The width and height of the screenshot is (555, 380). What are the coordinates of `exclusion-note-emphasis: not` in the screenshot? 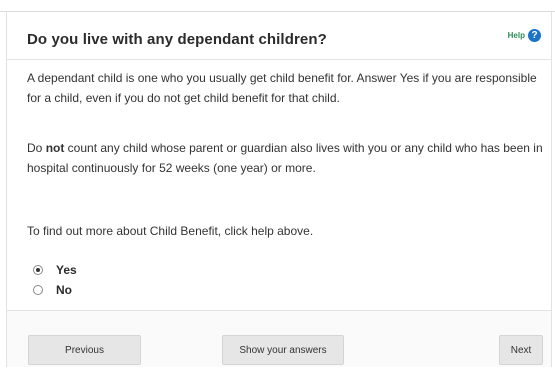 It's located at (55, 148).